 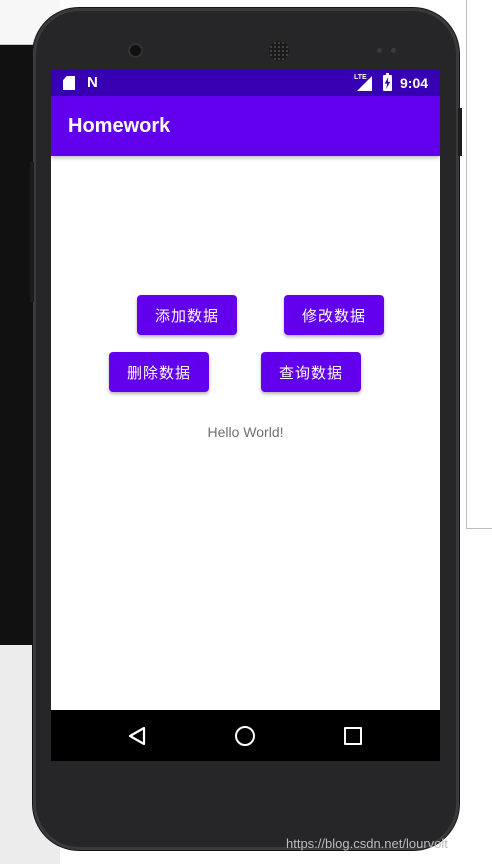 I want to click on query-data-button: 查询数据, so click(x=311, y=372).